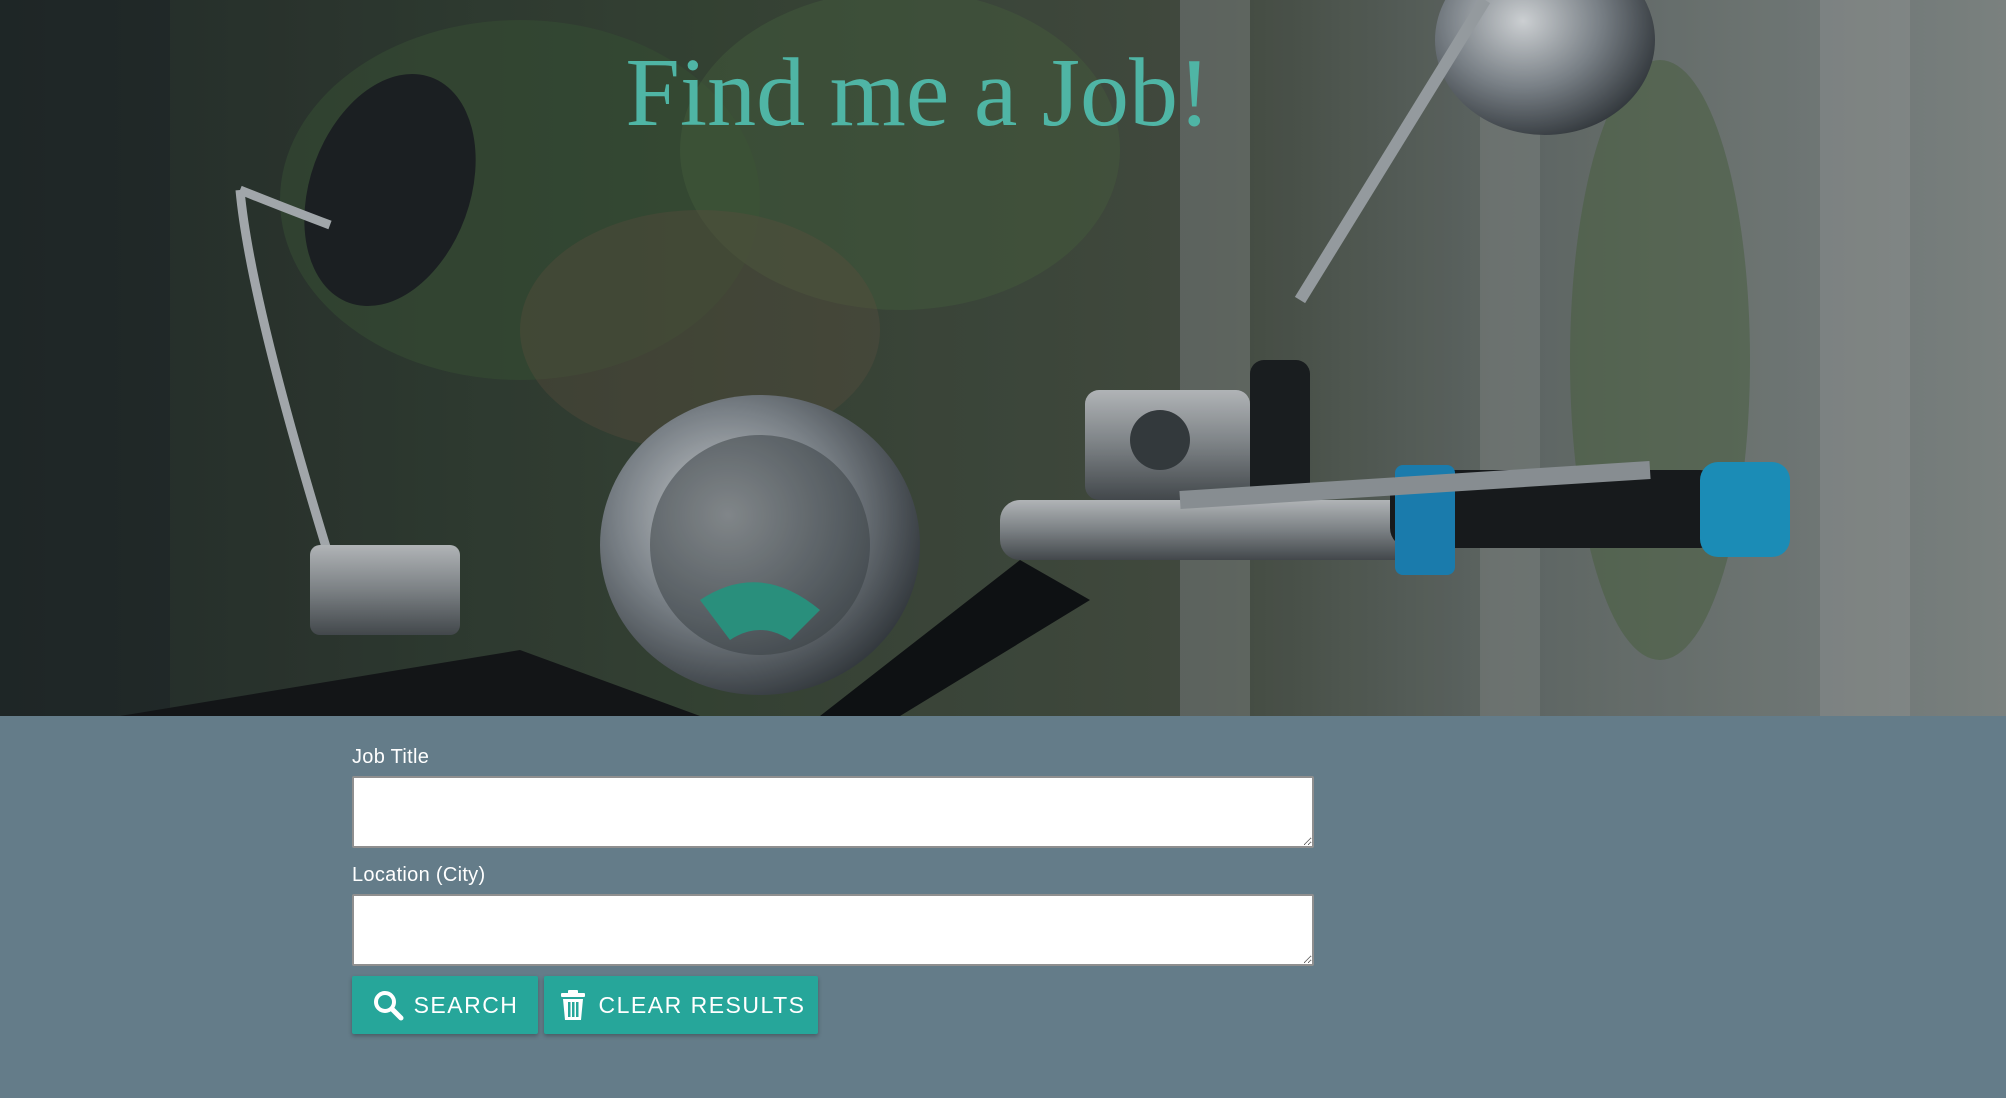 This screenshot has height=1098, width=2006. Describe the element at coordinates (833, 812) in the screenshot. I see `job-title-input` at that location.